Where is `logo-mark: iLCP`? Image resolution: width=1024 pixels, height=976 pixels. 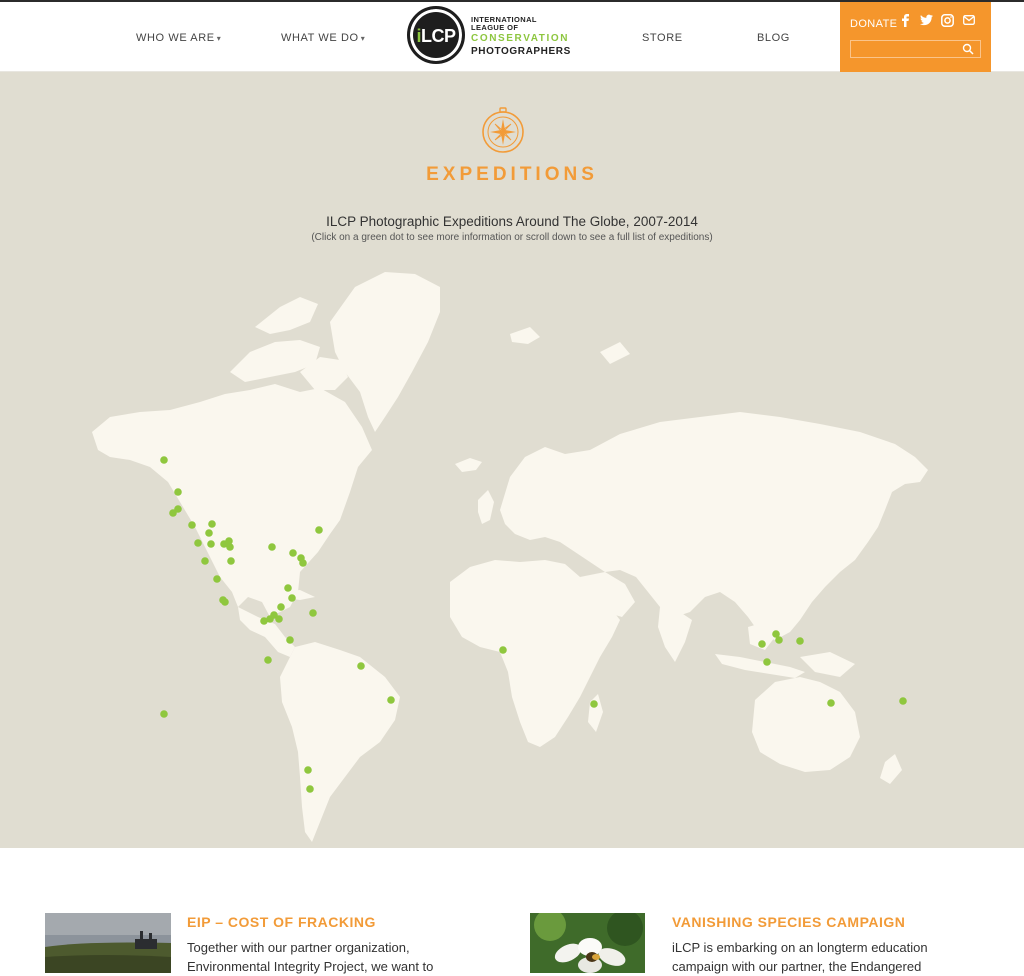
logo-mark: iLCP is located at coordinates (436, 35).